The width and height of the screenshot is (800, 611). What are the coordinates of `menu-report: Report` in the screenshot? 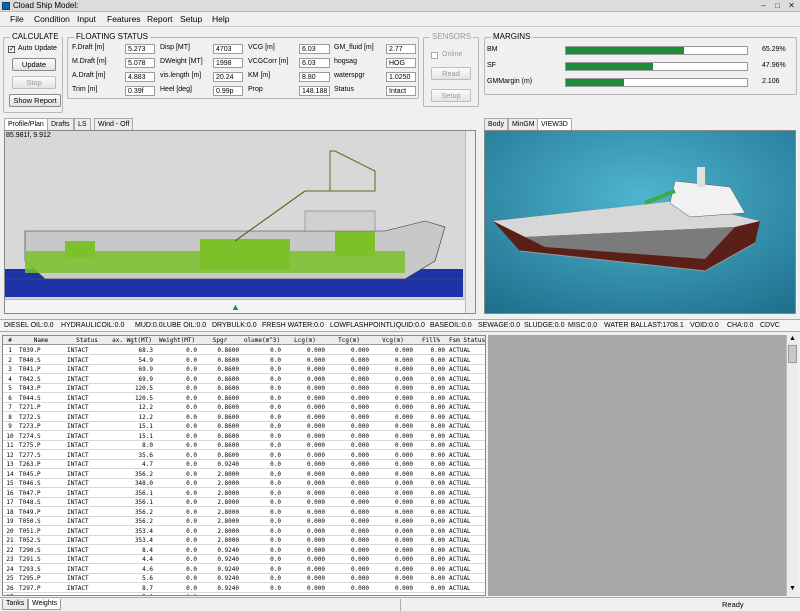 It's located at (160, 19).